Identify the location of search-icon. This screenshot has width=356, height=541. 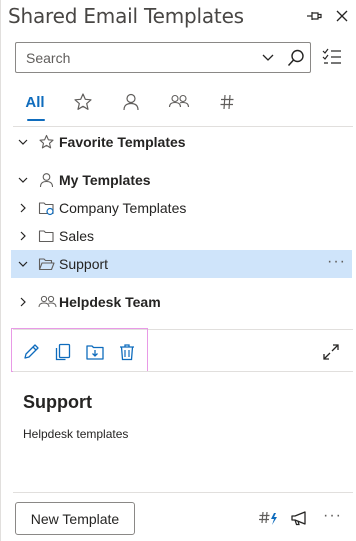
(296, 58).